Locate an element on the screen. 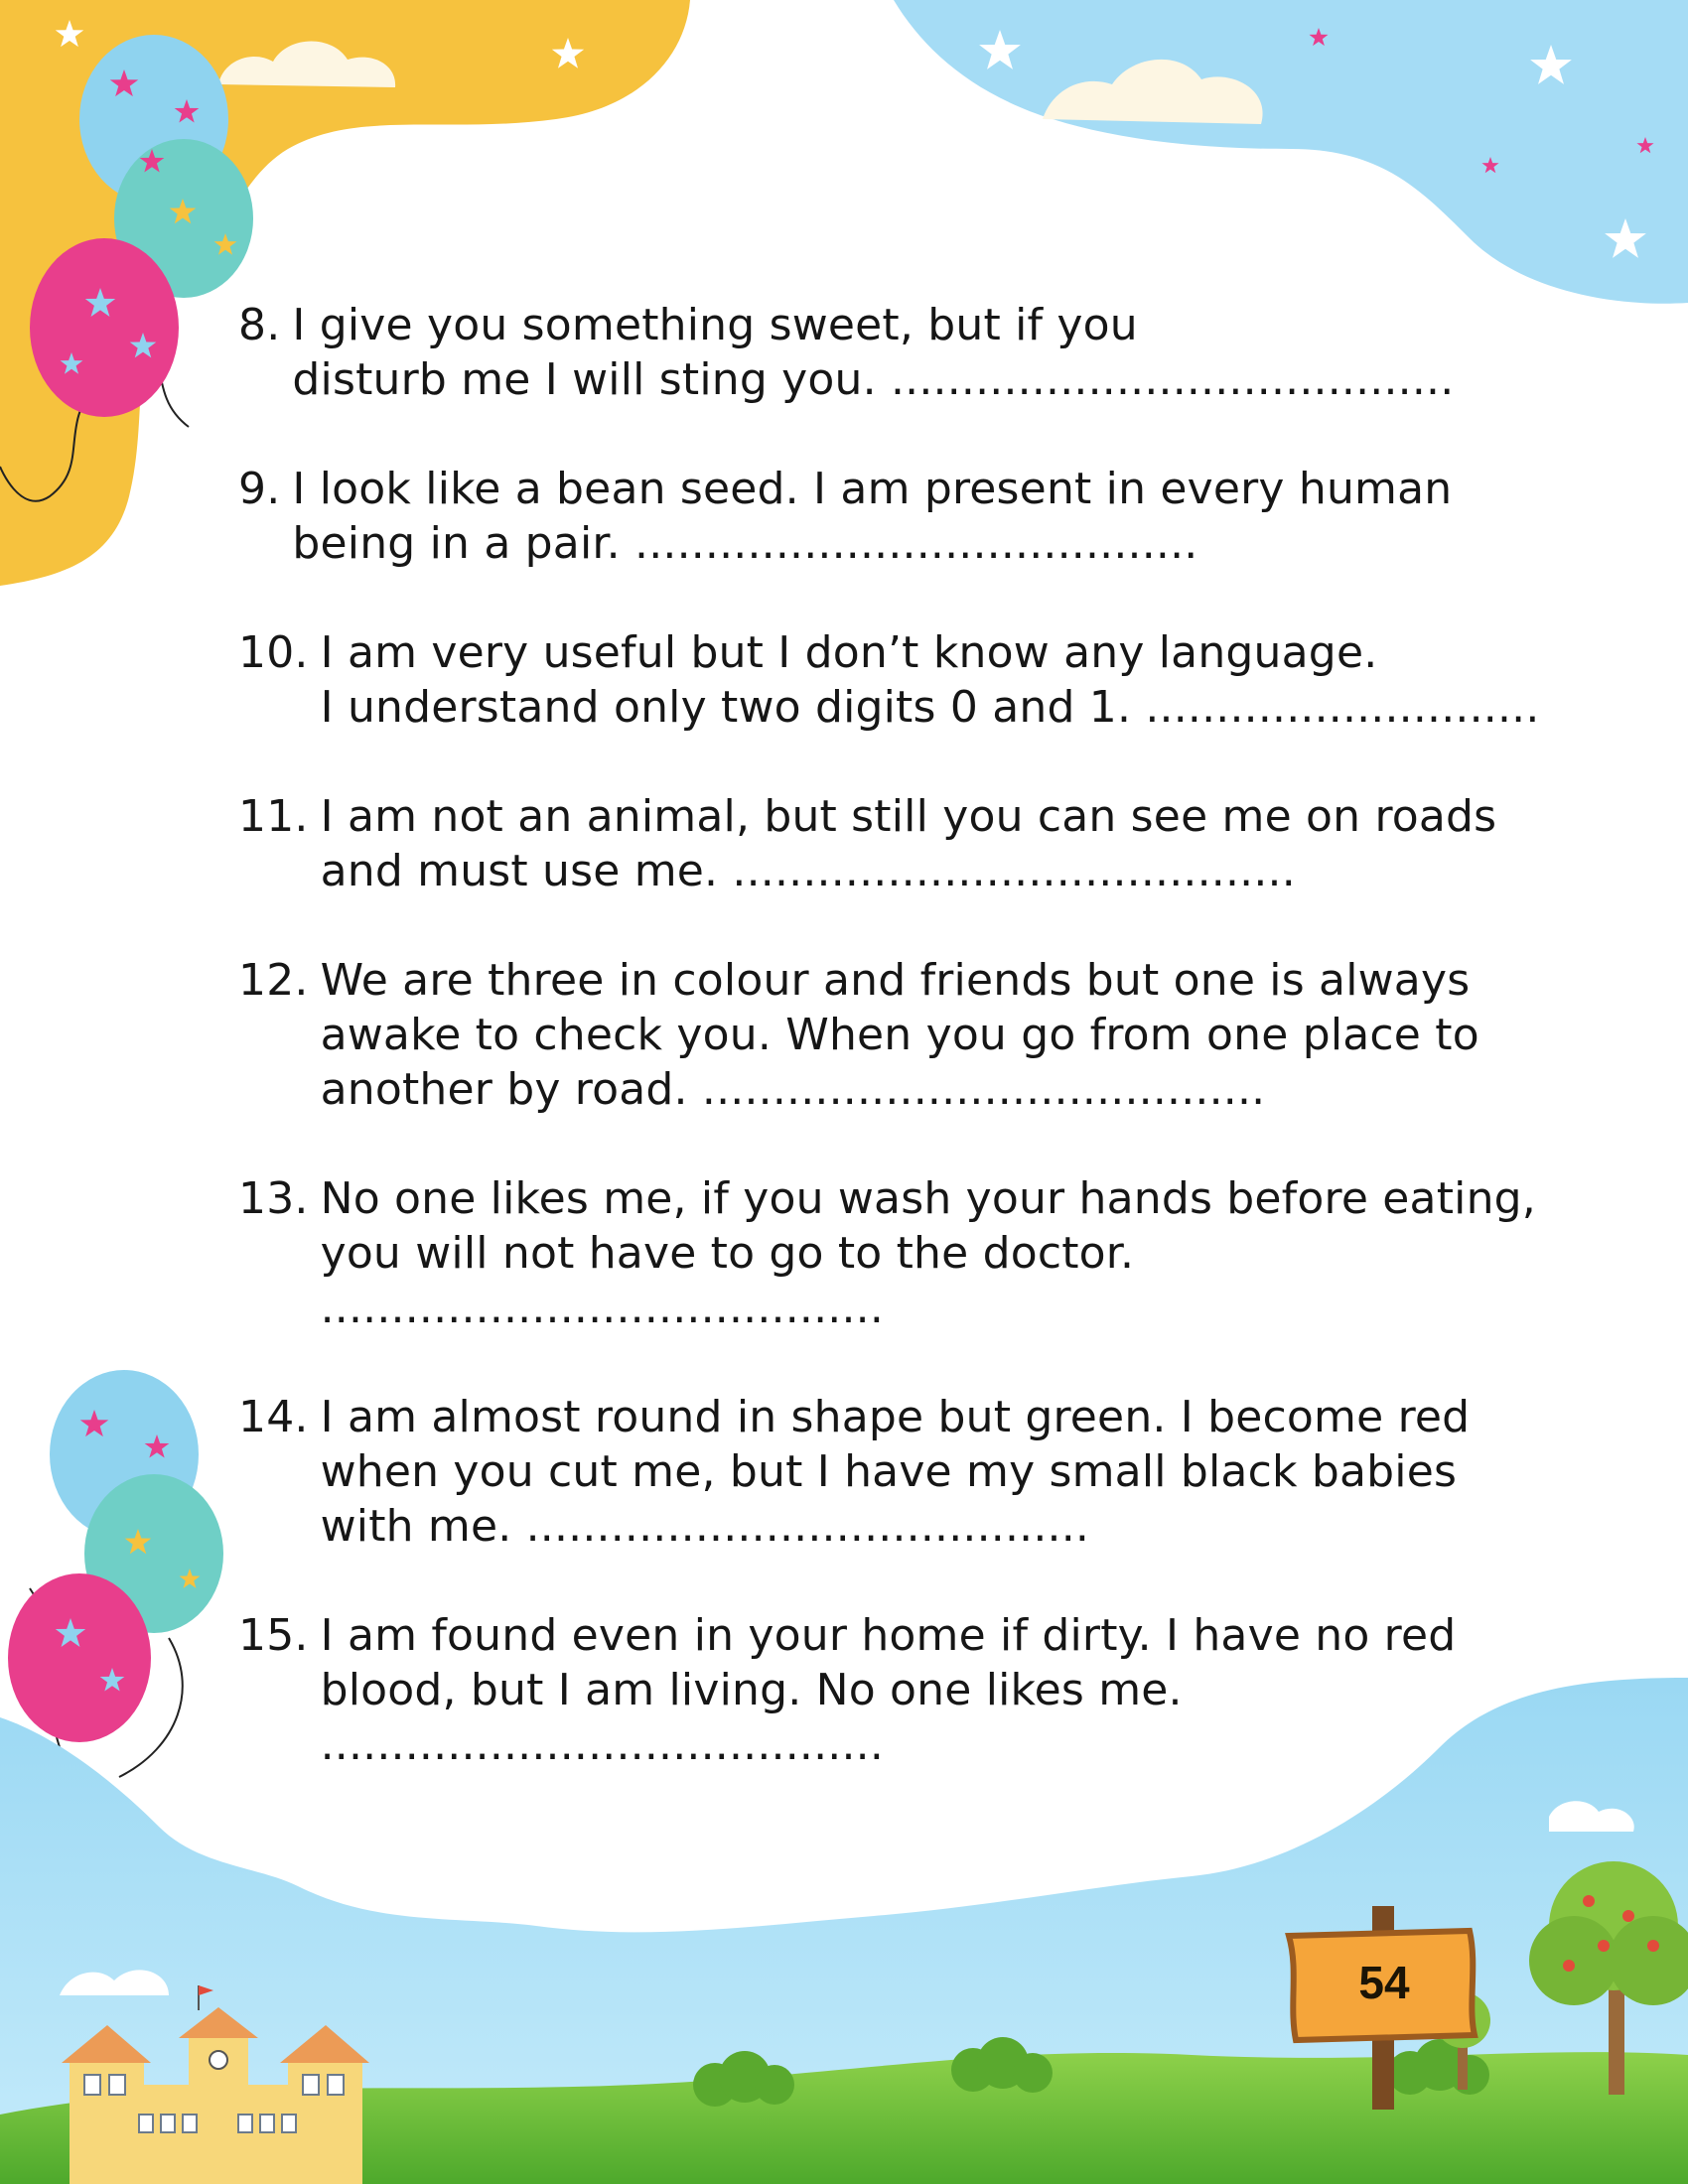 This screenshot has width=1688, height=2184. riddle-number: 9. is located at coordinates (259, 489).